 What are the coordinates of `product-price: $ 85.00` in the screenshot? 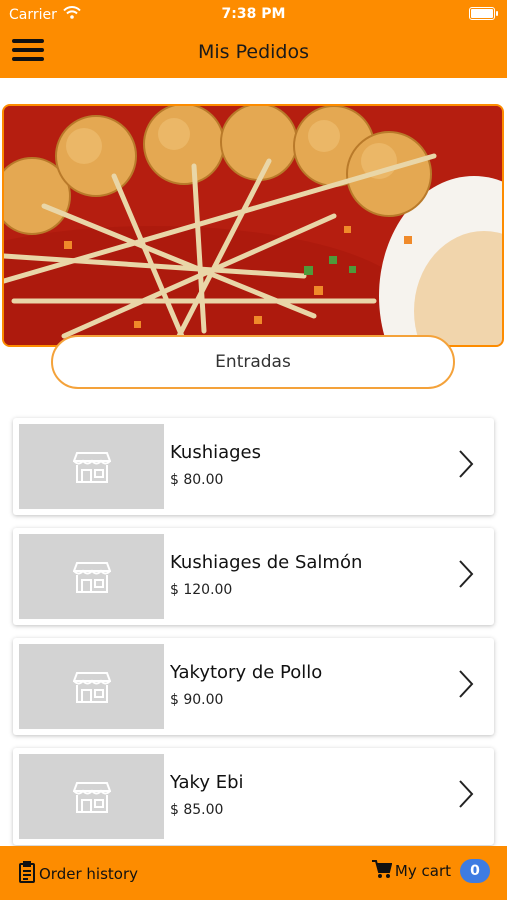 It's located at (197, 810).